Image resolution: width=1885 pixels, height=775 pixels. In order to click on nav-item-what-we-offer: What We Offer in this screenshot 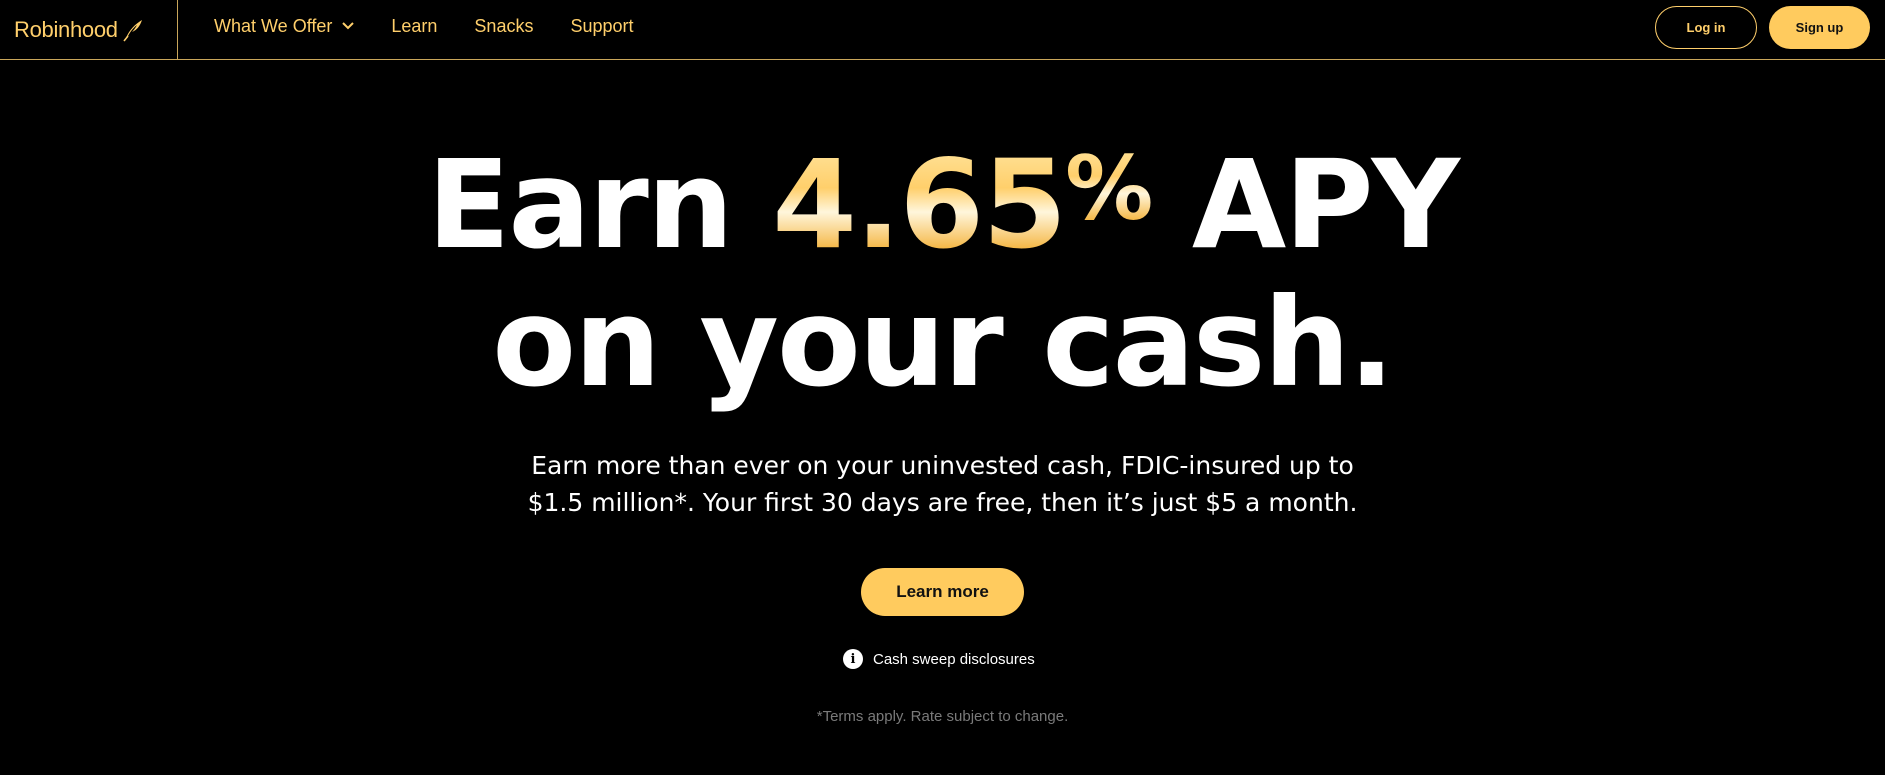, I will do `click(284, 26)`.